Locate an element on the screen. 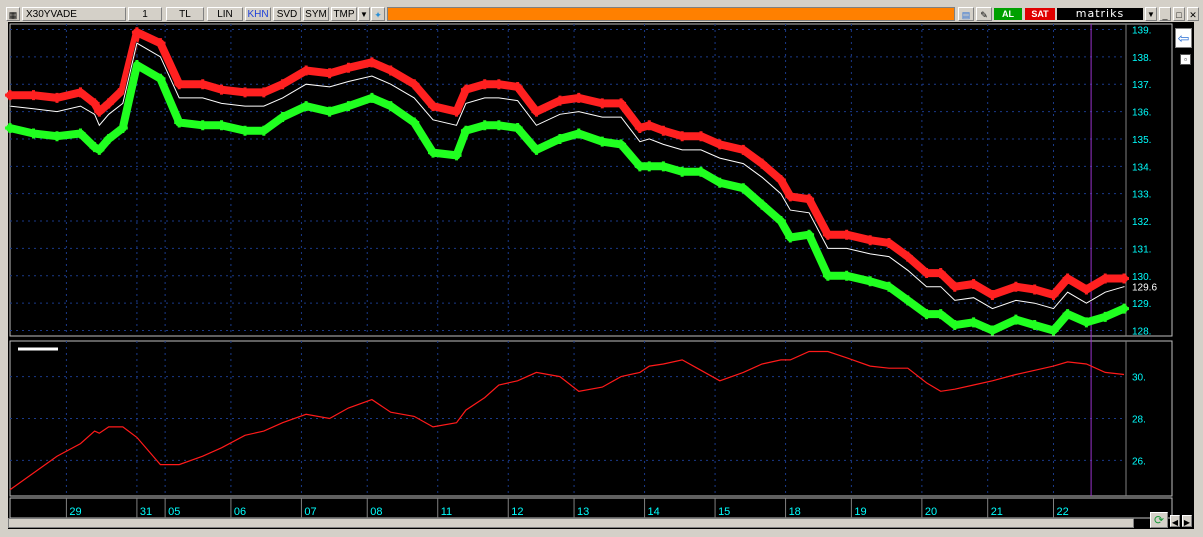 This screenshot has height=537, width=1203. x-tick-label: 15 is located at coordinates (724, 512).